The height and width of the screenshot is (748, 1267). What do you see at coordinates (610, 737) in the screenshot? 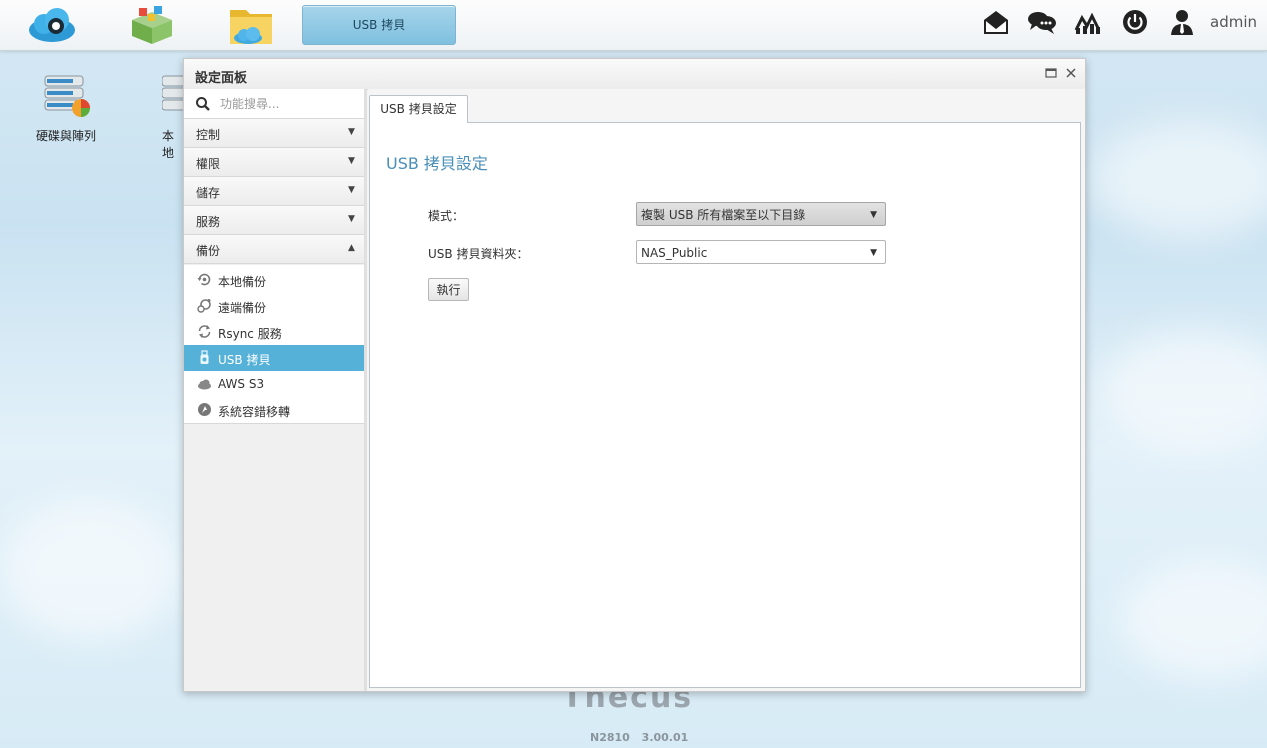
I see `model-label: N2810` at bounding box center [610, 737].